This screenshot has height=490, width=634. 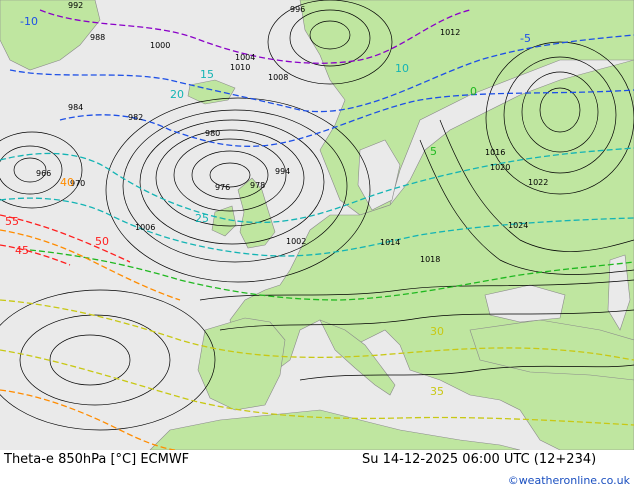 I want to click on theta-label: 40, so click(x=67, y=182).